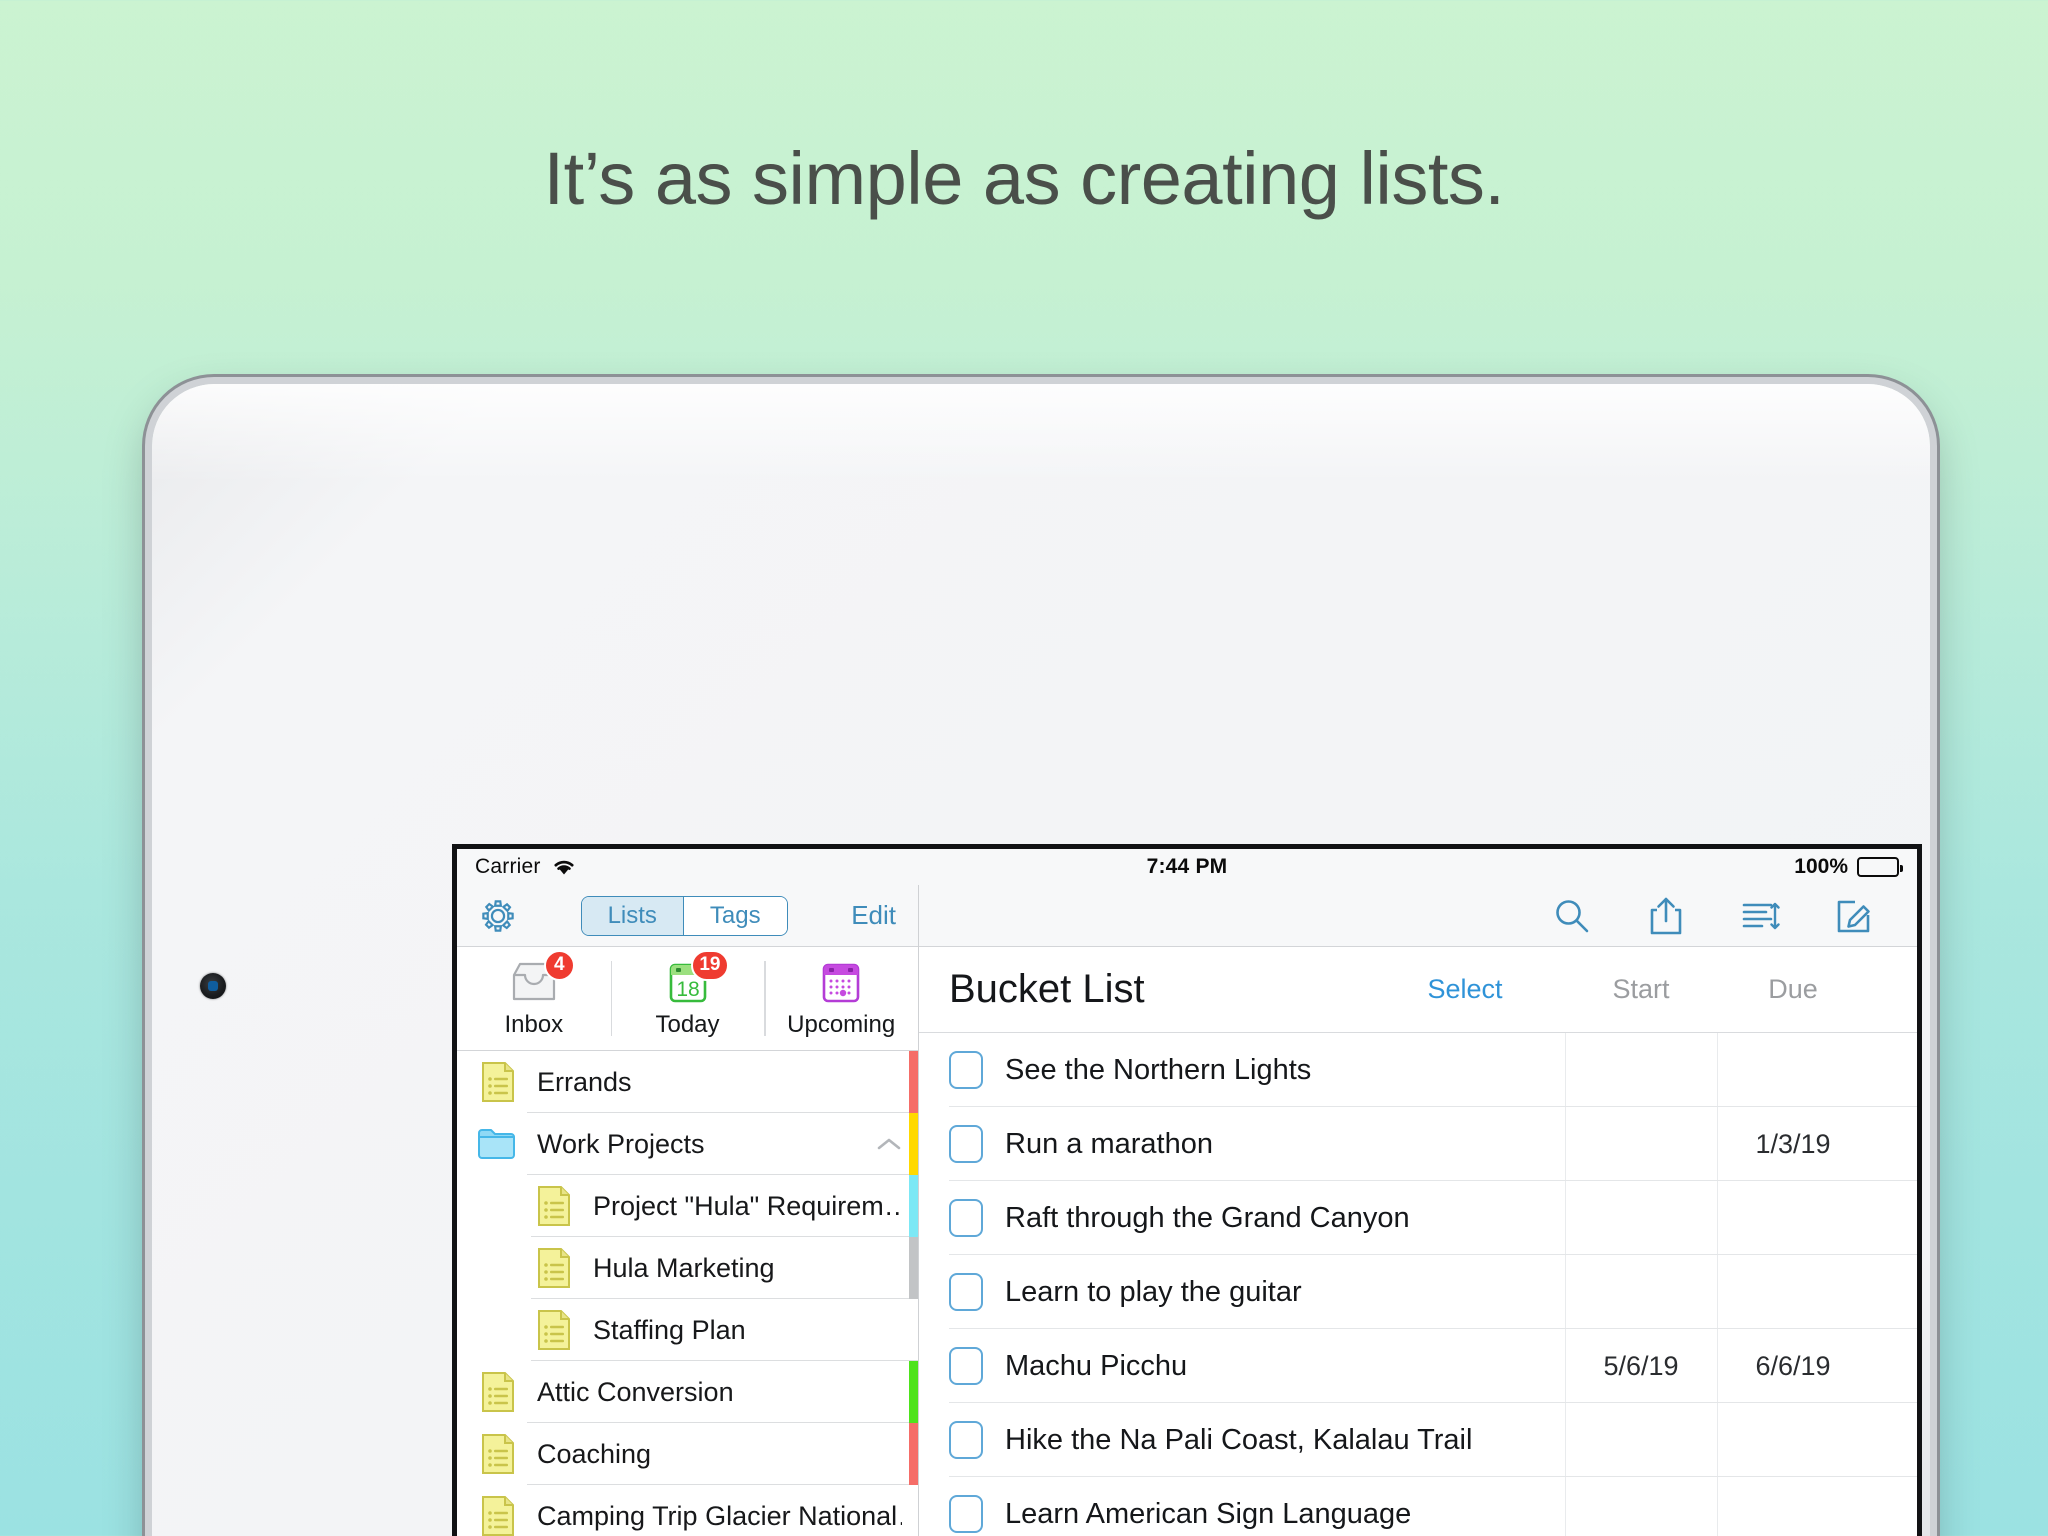 The height and width of the screenshot is (1536, 2048). I want to click on quick-access-today: 18 19 Today, so click(687, 998).